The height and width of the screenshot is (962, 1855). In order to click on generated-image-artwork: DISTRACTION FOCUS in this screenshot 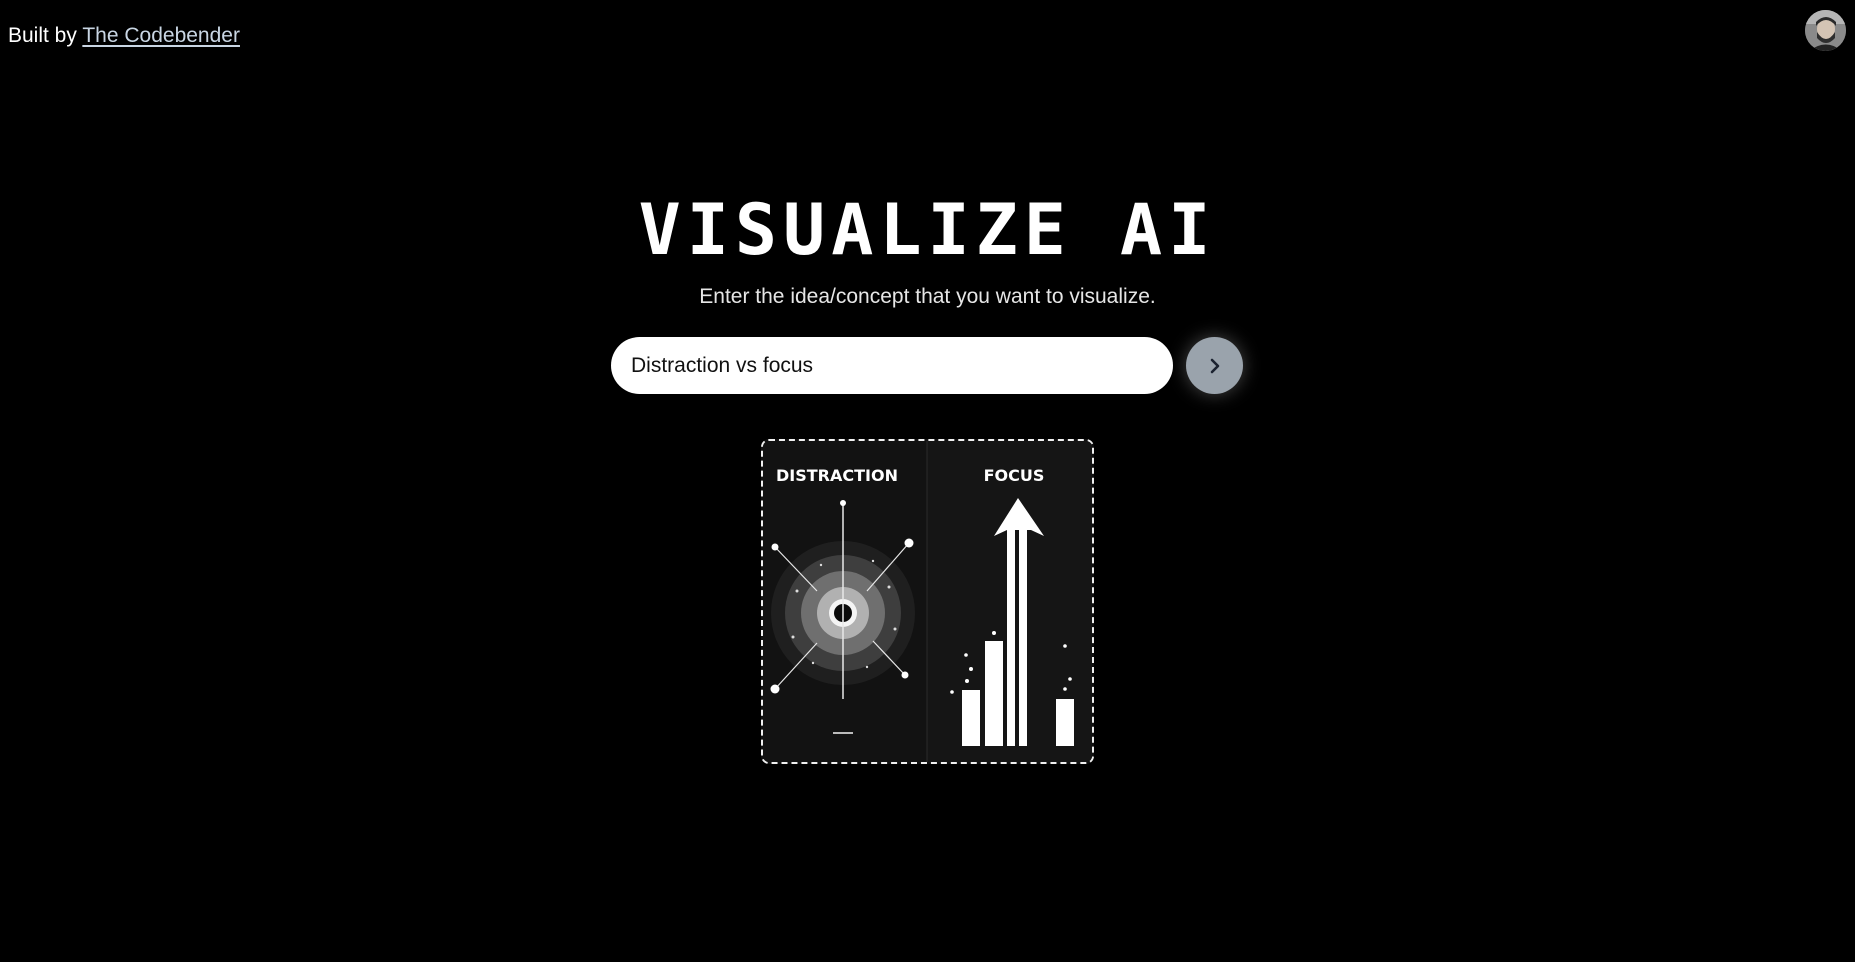, I will do `click(927, 601)`.